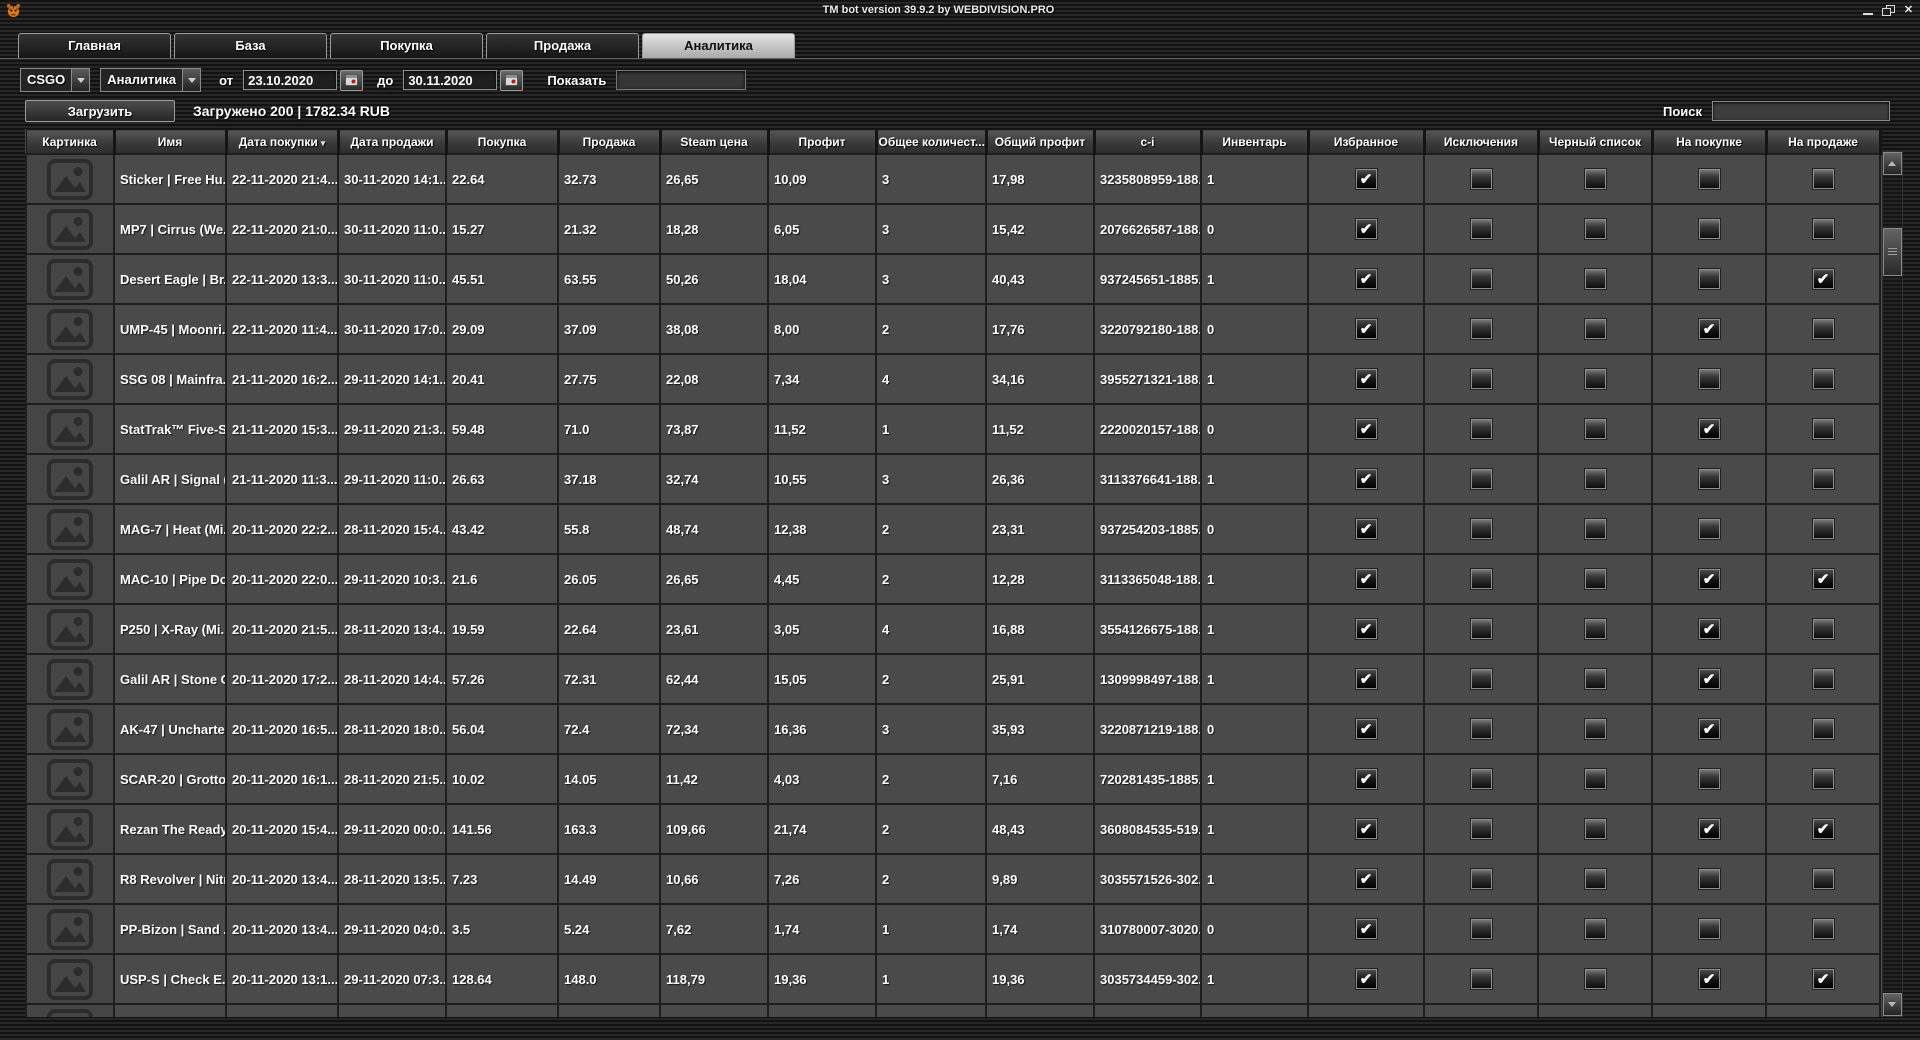 The width and height of the screenshot is (1920, 1040). I want to click on column-header-image: Картинка, so click(70, 142).